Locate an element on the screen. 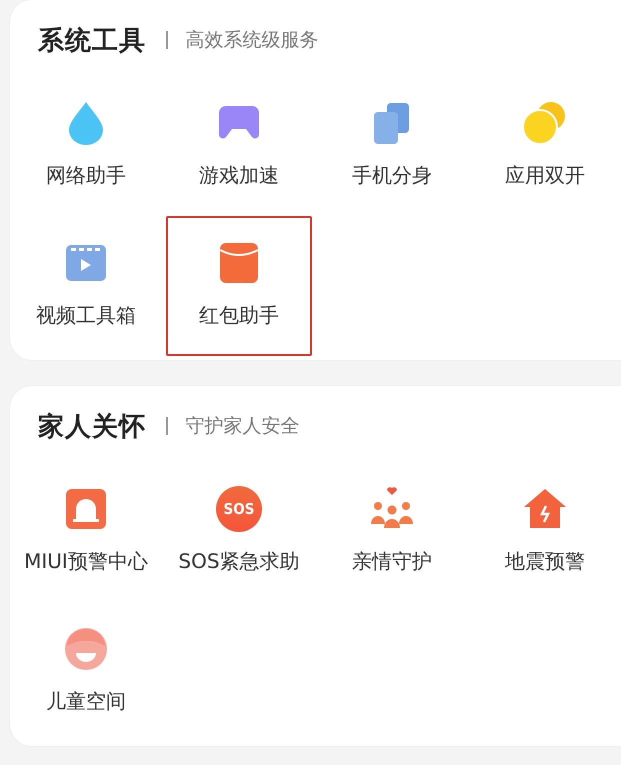  tool-item: 儿童空间 is located at coordinates (86, 672).